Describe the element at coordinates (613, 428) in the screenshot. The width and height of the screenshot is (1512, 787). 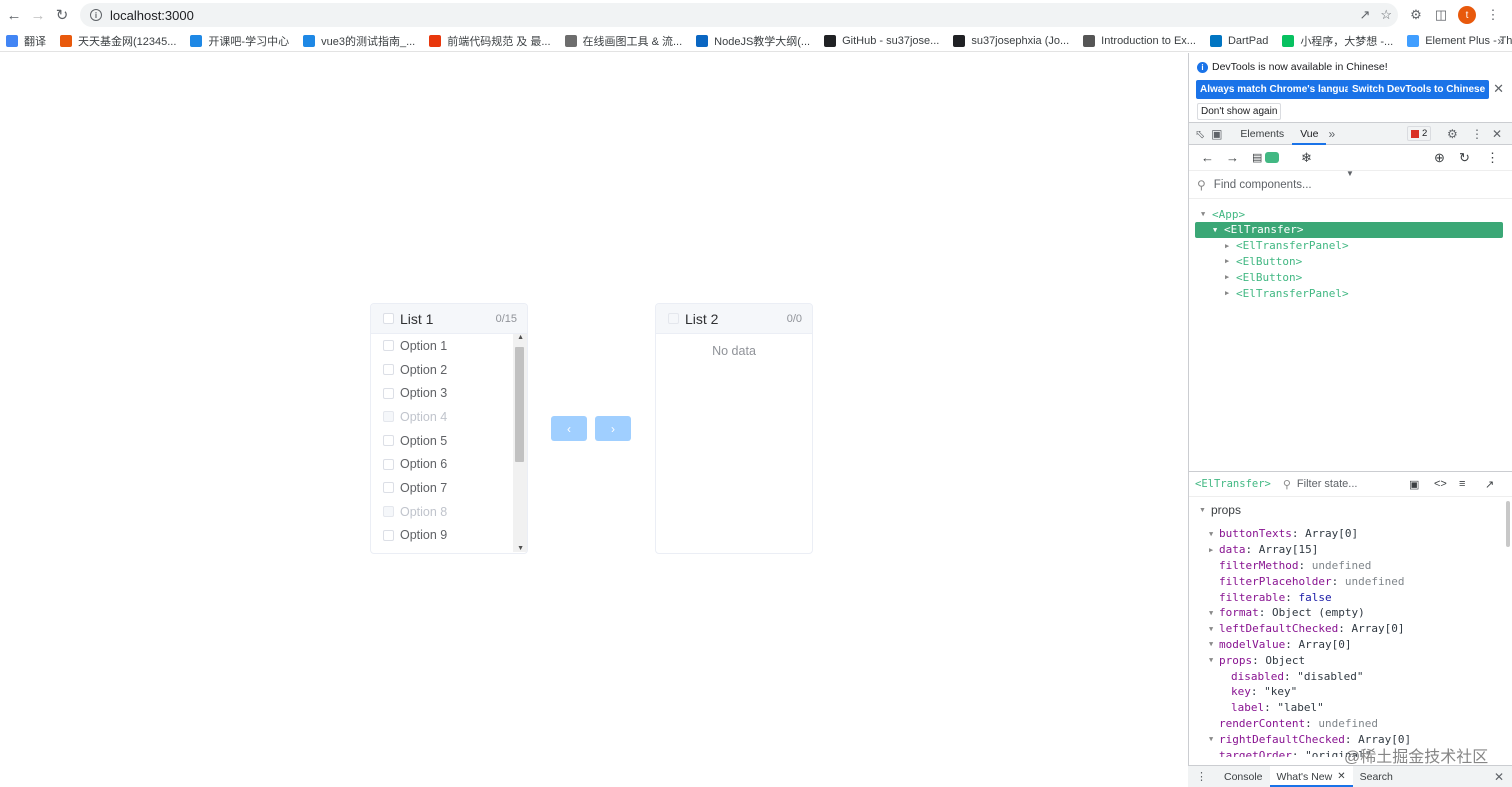
I see `transfer-to-right-button: ›` at that location.